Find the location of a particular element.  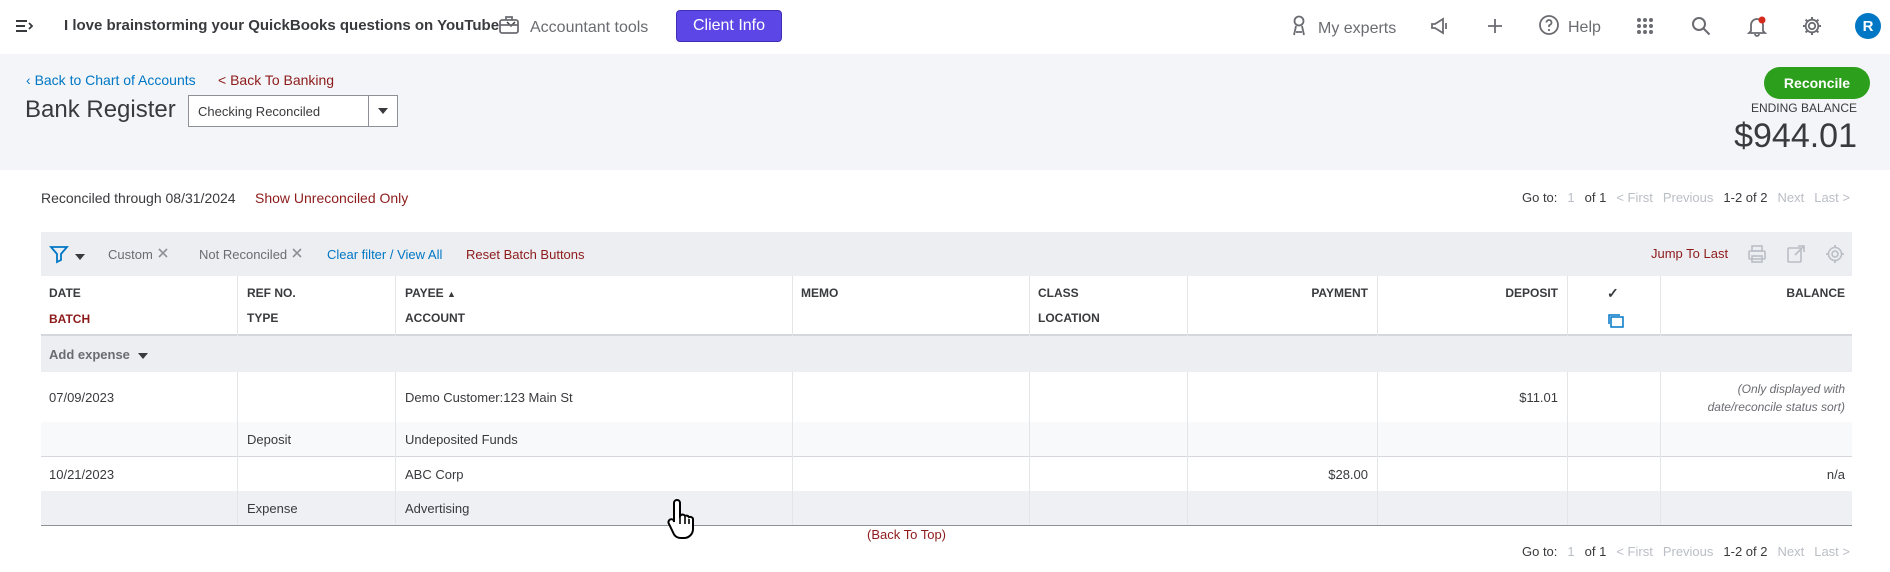

my-experts-button: My experts is located at coordinates (1343, 28).